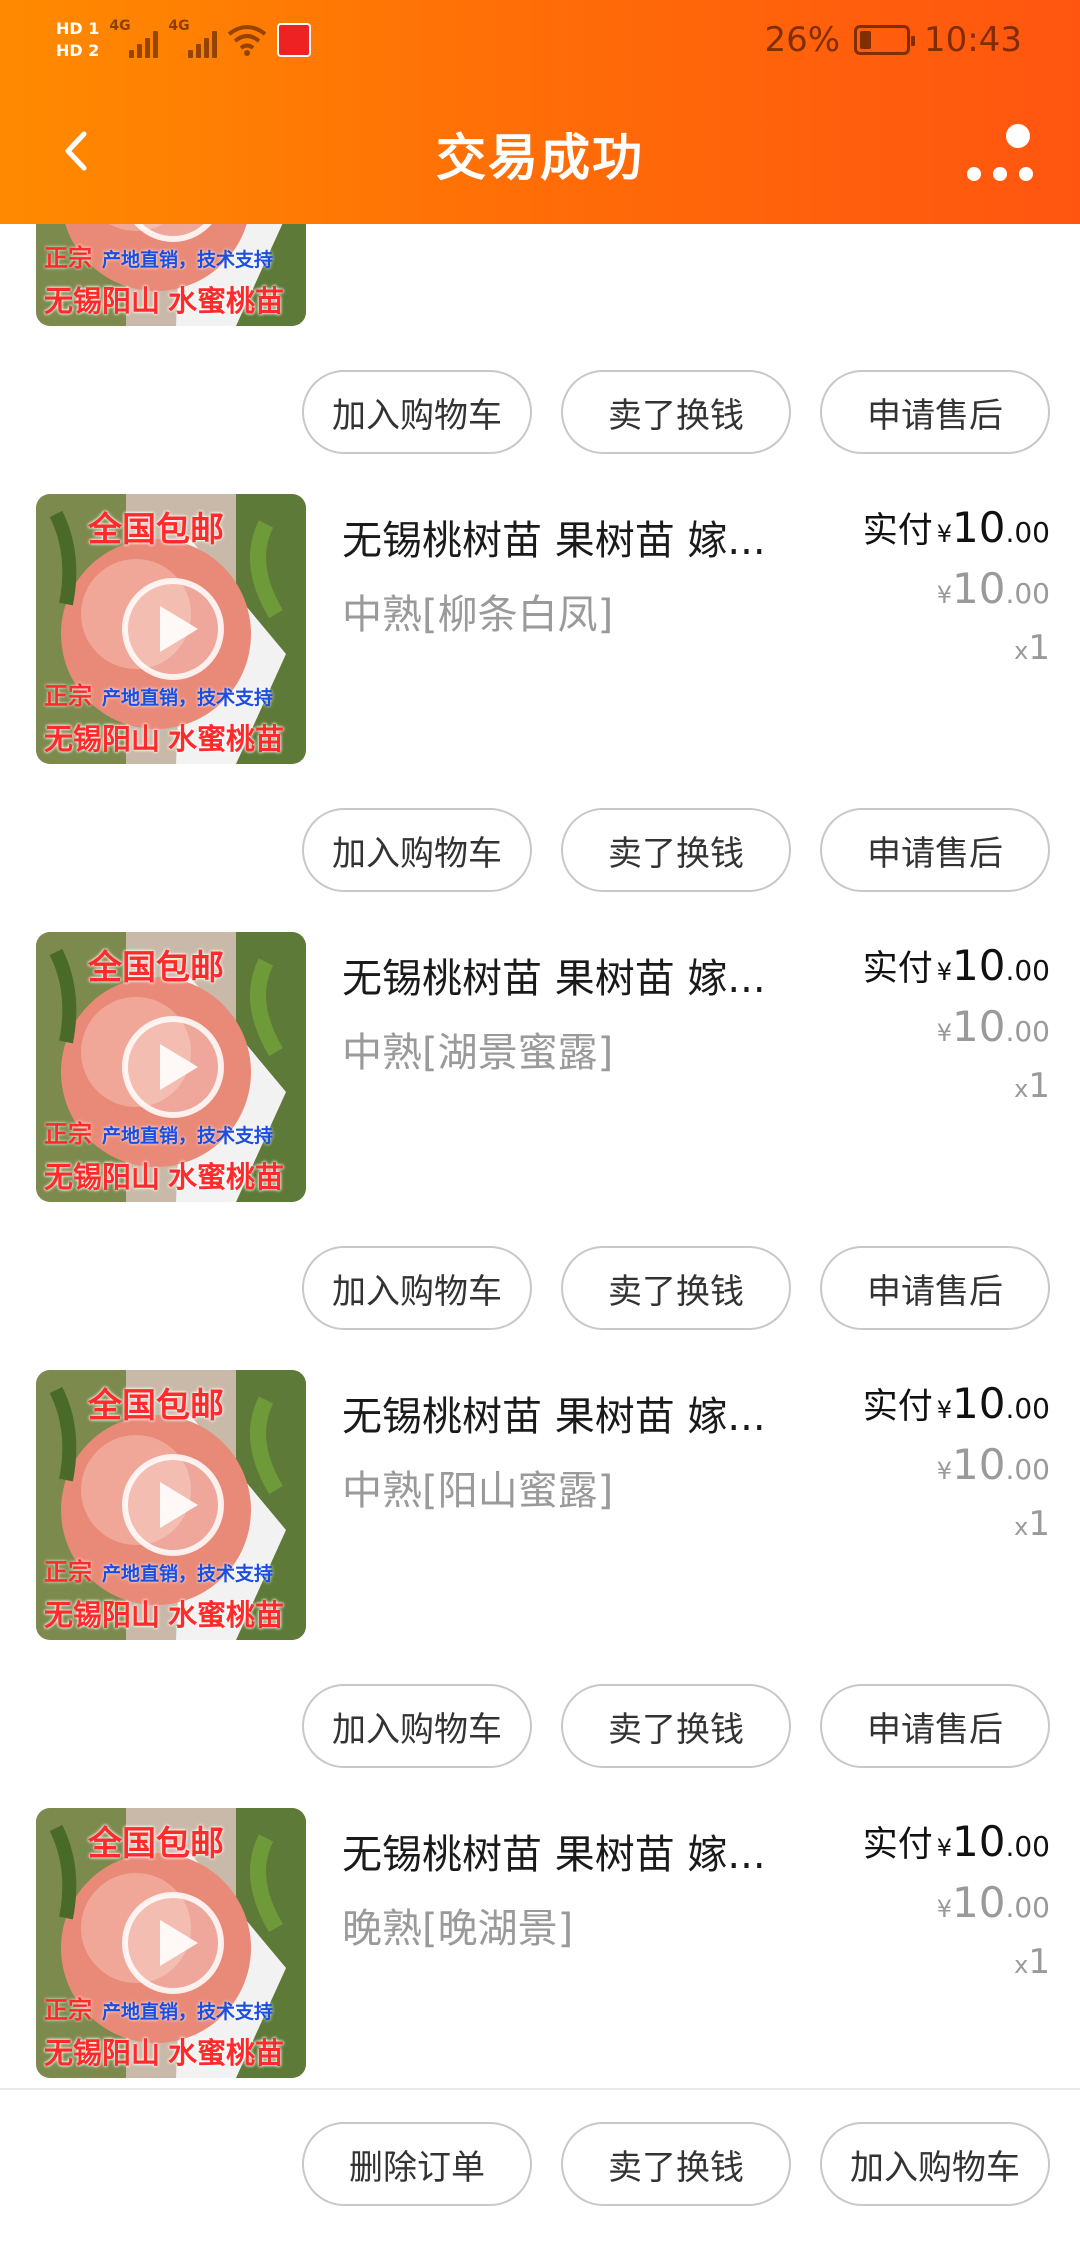 This screenshot has height=2244, width=1080. I want to click on signal-1-icon: 4G, so click(134, 38).